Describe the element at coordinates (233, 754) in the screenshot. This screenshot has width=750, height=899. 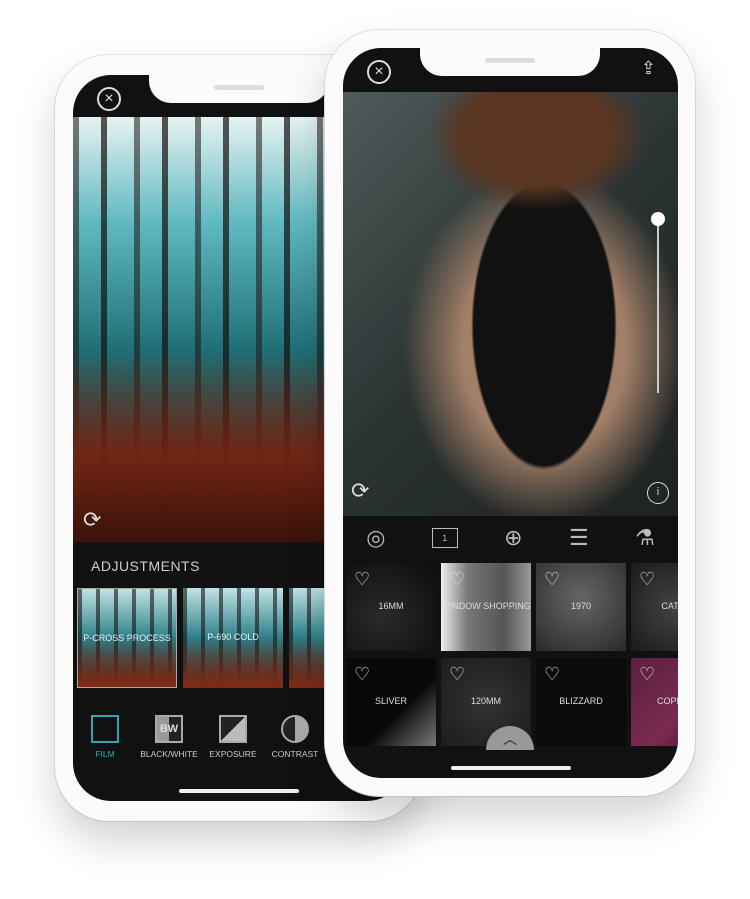
I see `tool-label: EXPOSURE` at that location.